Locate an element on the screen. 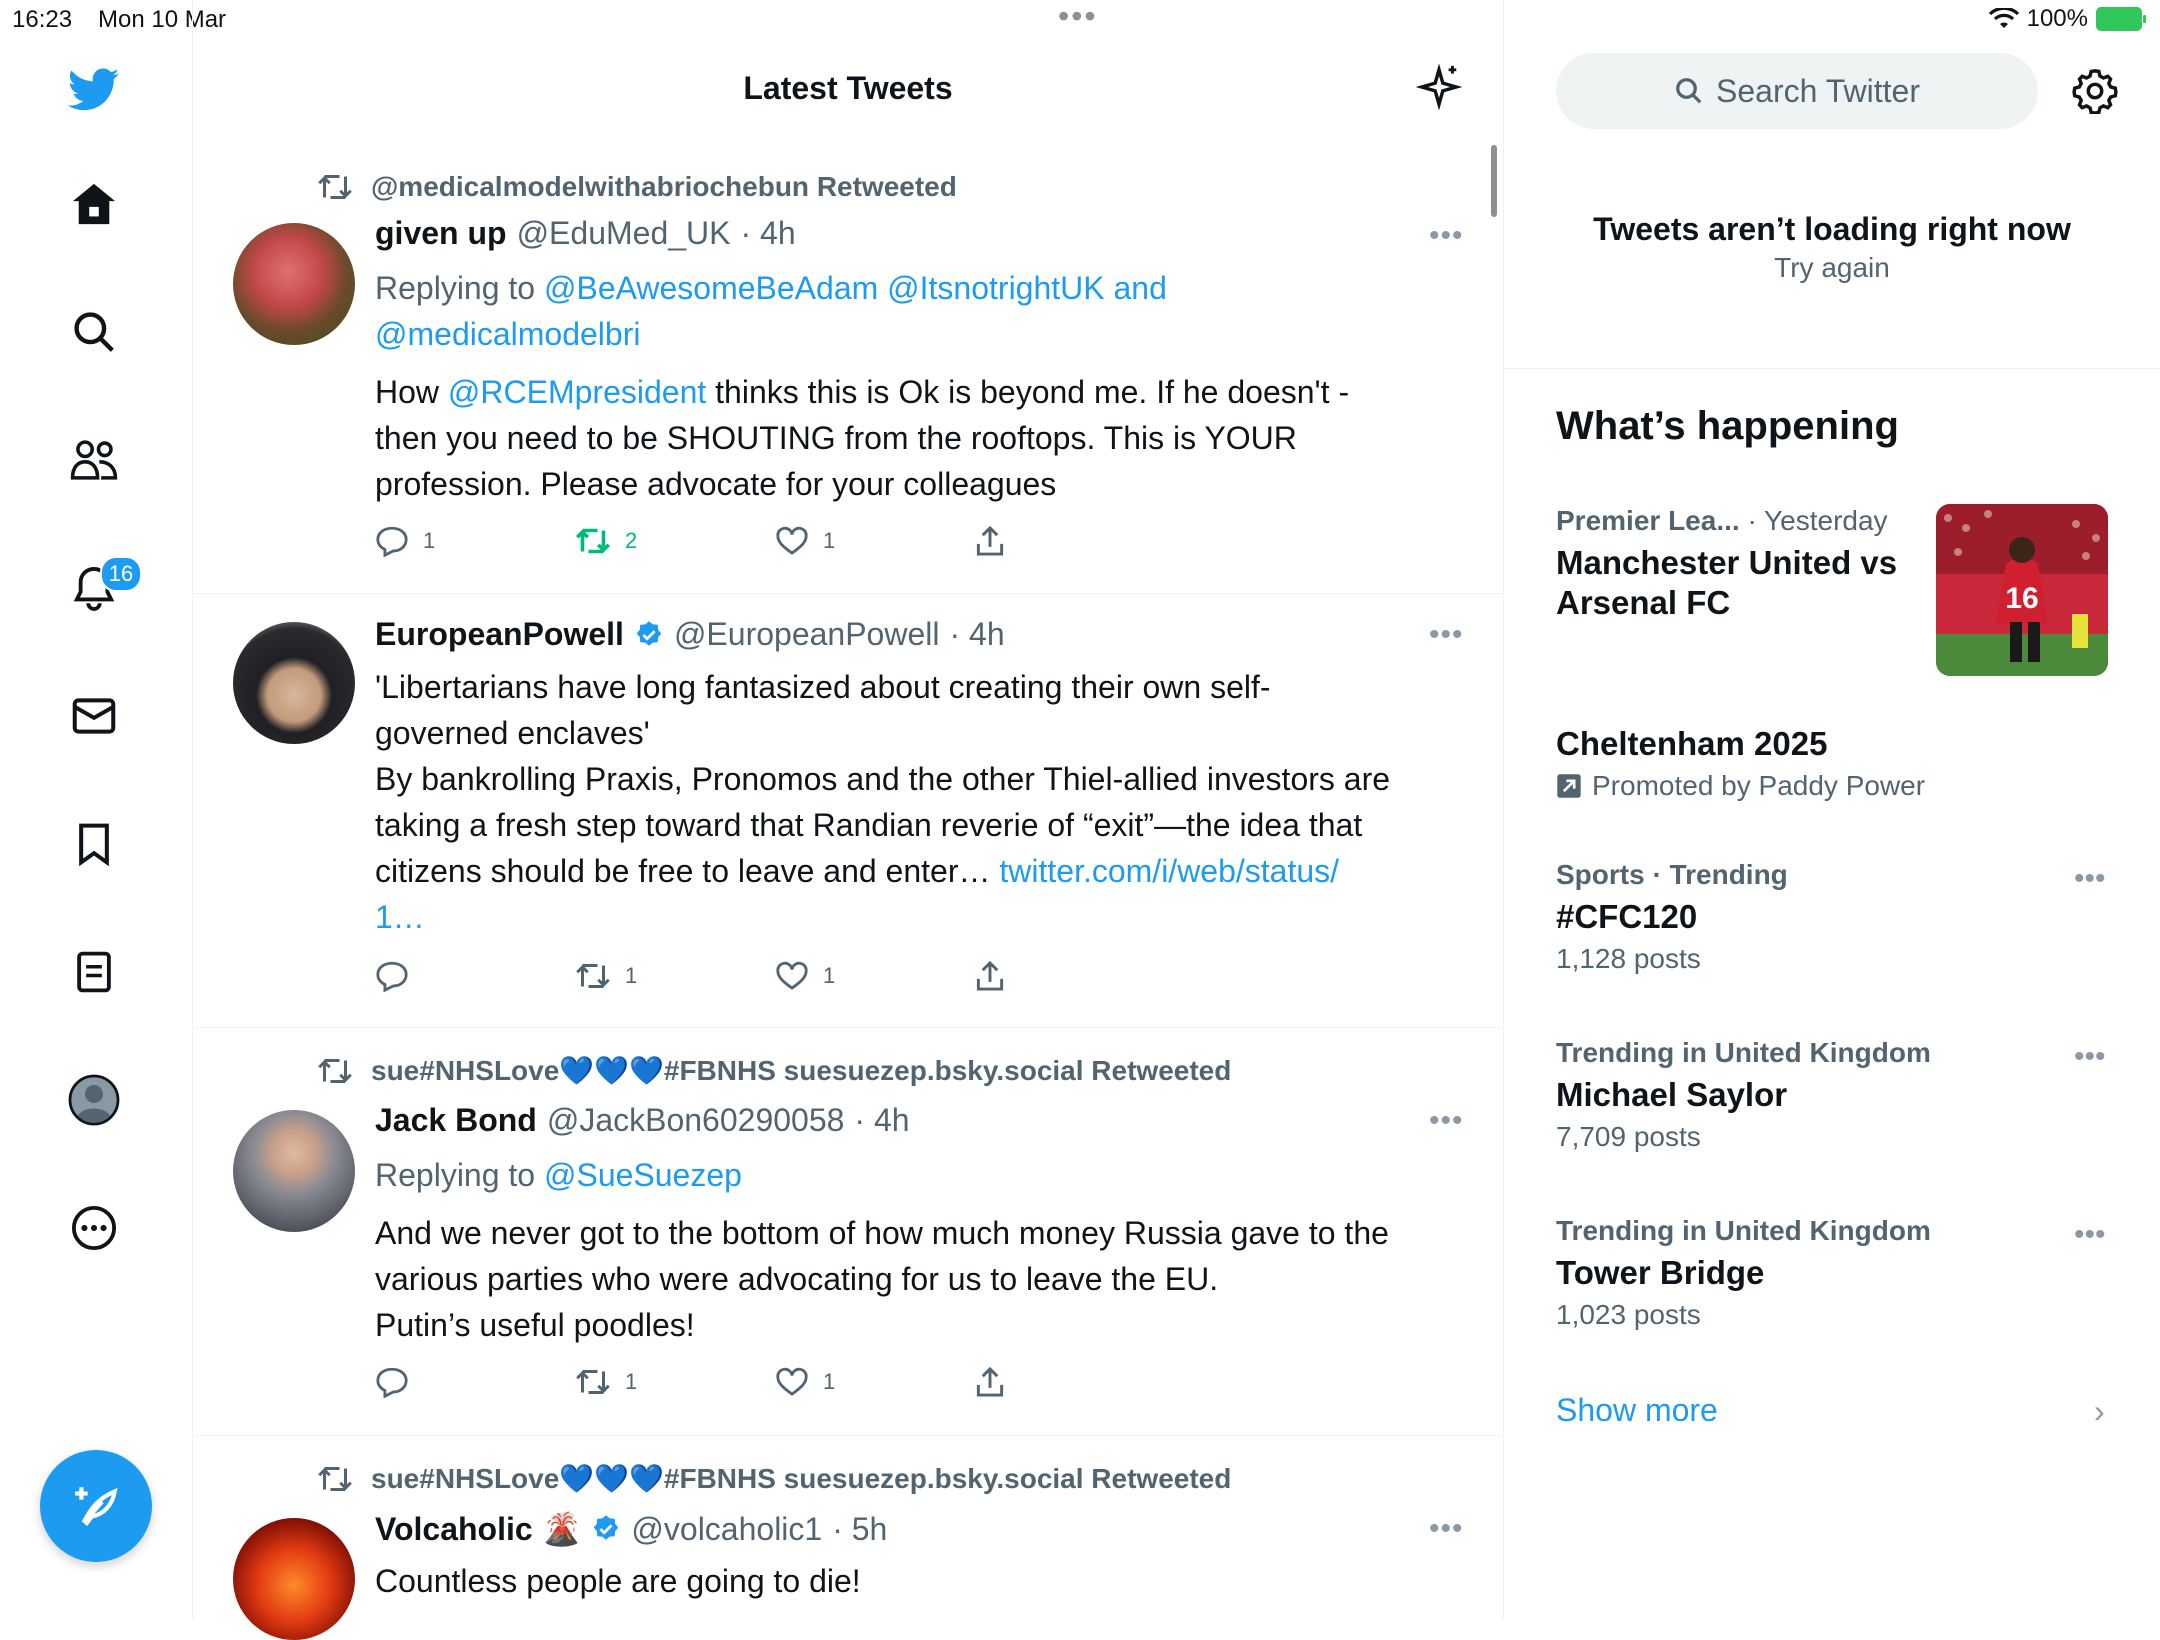 The height and width of the screenshot is (1640, 2160). reply-context: Replying to @SueSuezep is located at coordinates (558, 1175).